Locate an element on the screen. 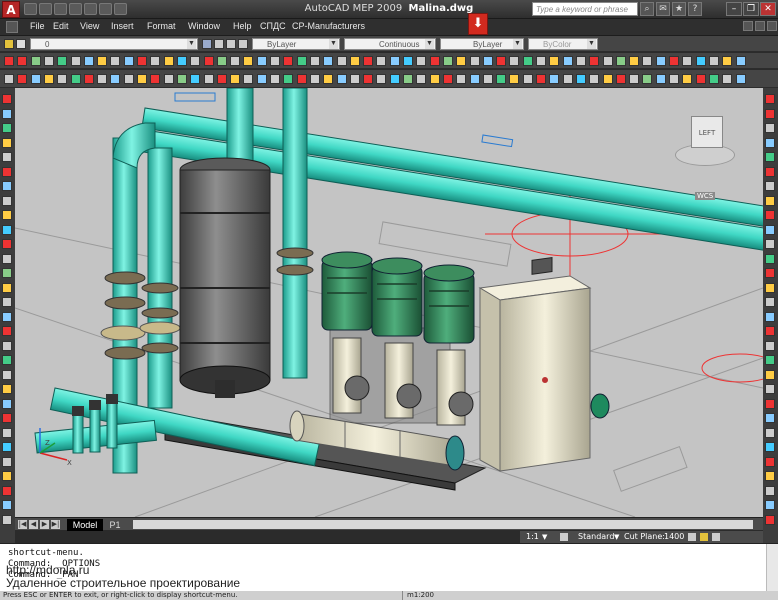 Image resolution: width=778 pixels, height=600 pixels. restore-button: ❐ is located at coordinates (751, 9).